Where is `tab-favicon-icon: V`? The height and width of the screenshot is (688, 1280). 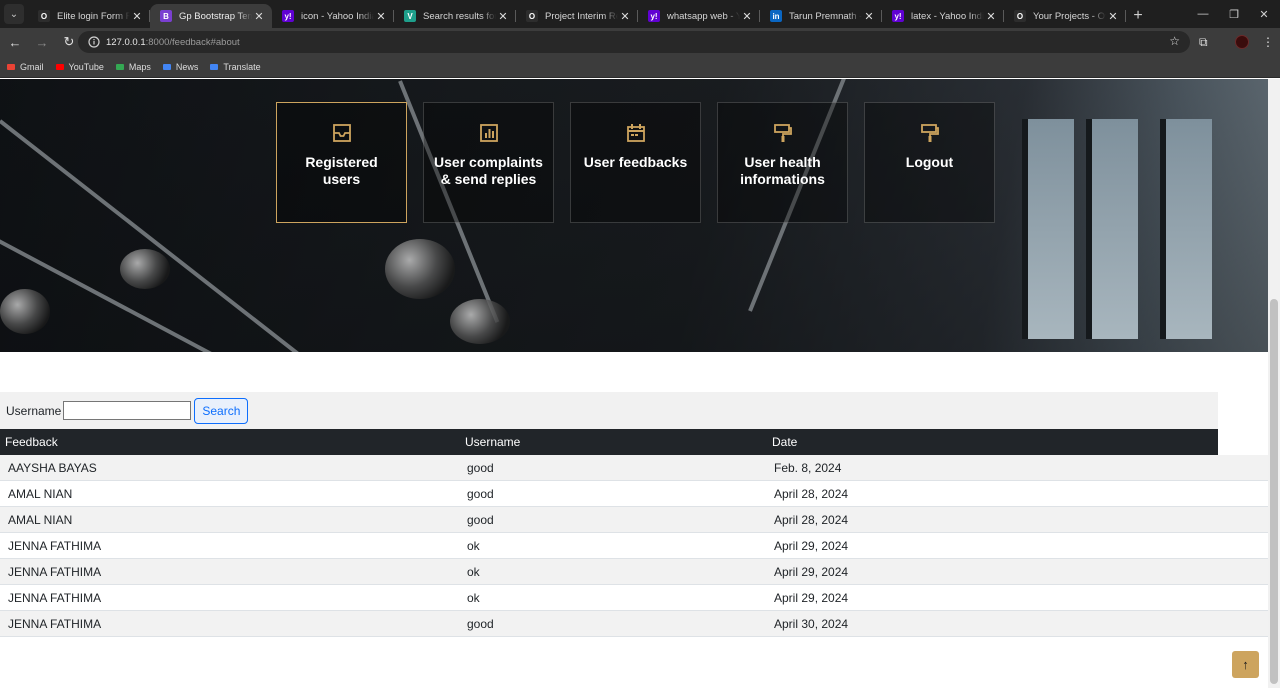
tab-favicon-icon: V is located at coordinates (410, 16).